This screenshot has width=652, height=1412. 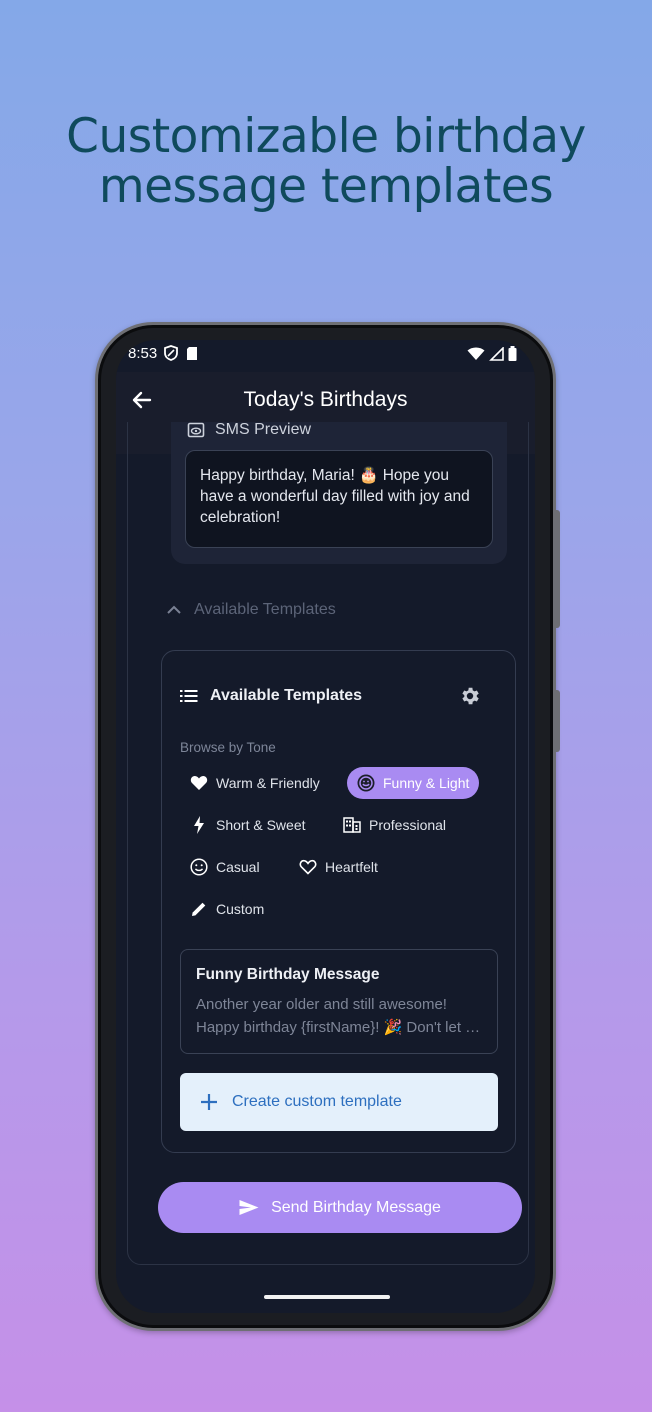 I want to click on chip-label: Funny & Light, so click(x=426, y=783).